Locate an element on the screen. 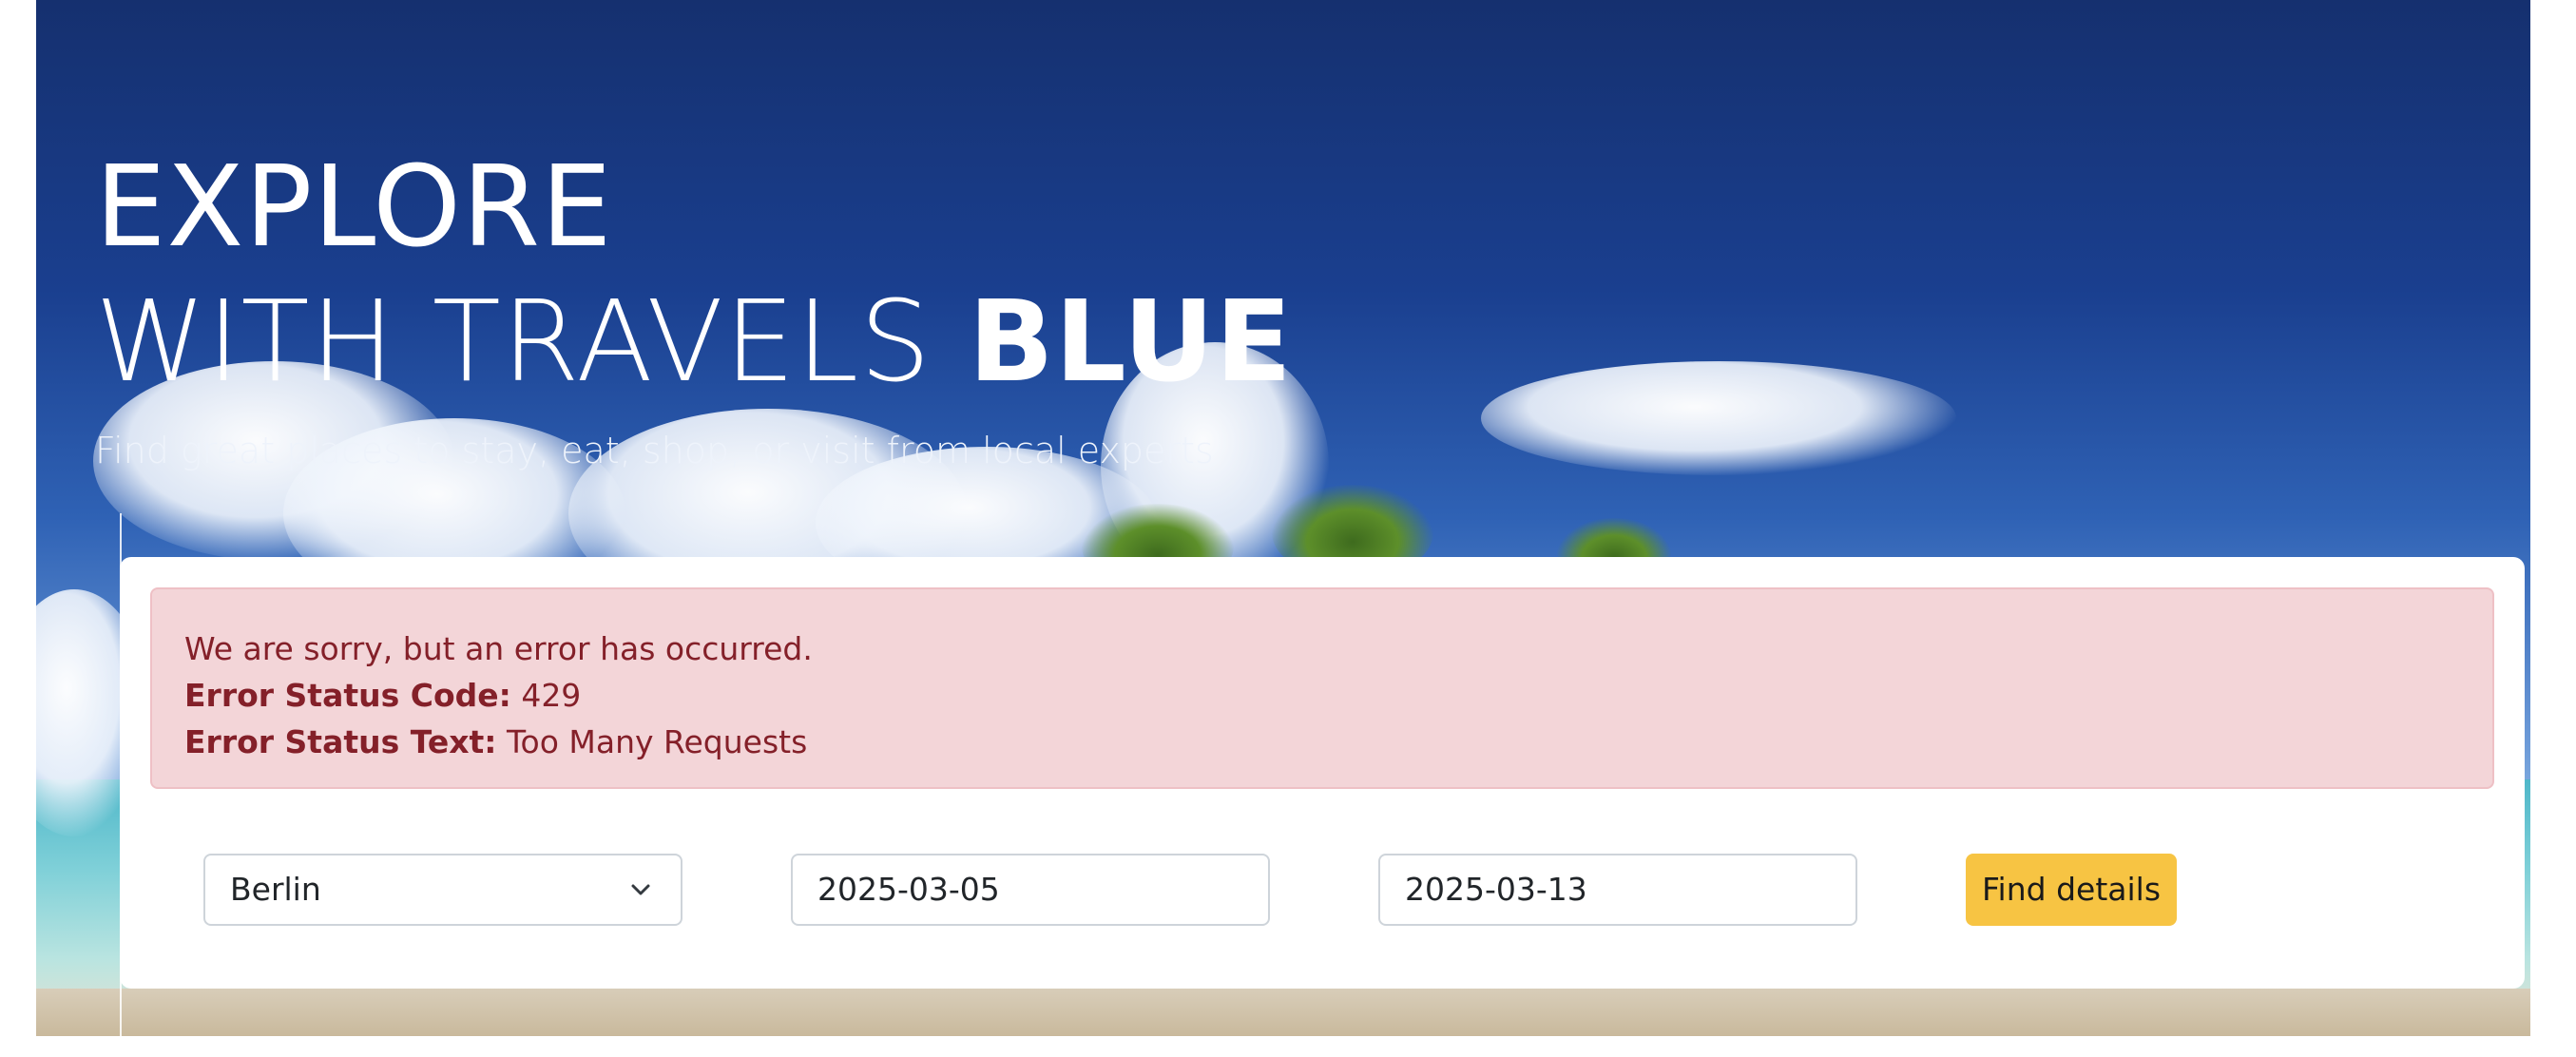  end-date-input: 2025-03-13 is located at coordinates (1617, 890).